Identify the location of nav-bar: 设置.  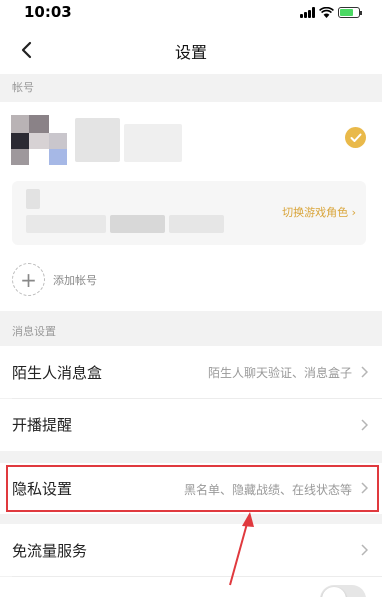
(191, 50).